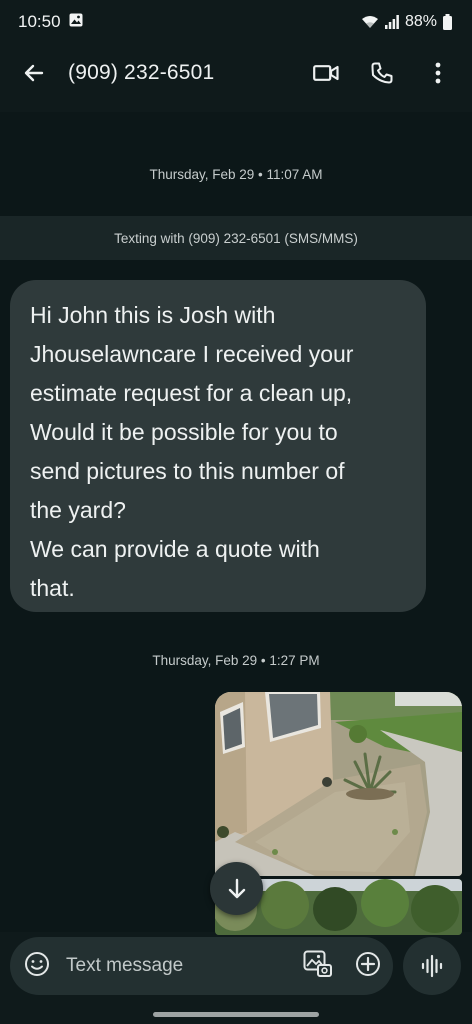 Image resolution: width=472 pixels, height=1024 pixels. I want to click on yard-photo-attachment, so click(338, 784).